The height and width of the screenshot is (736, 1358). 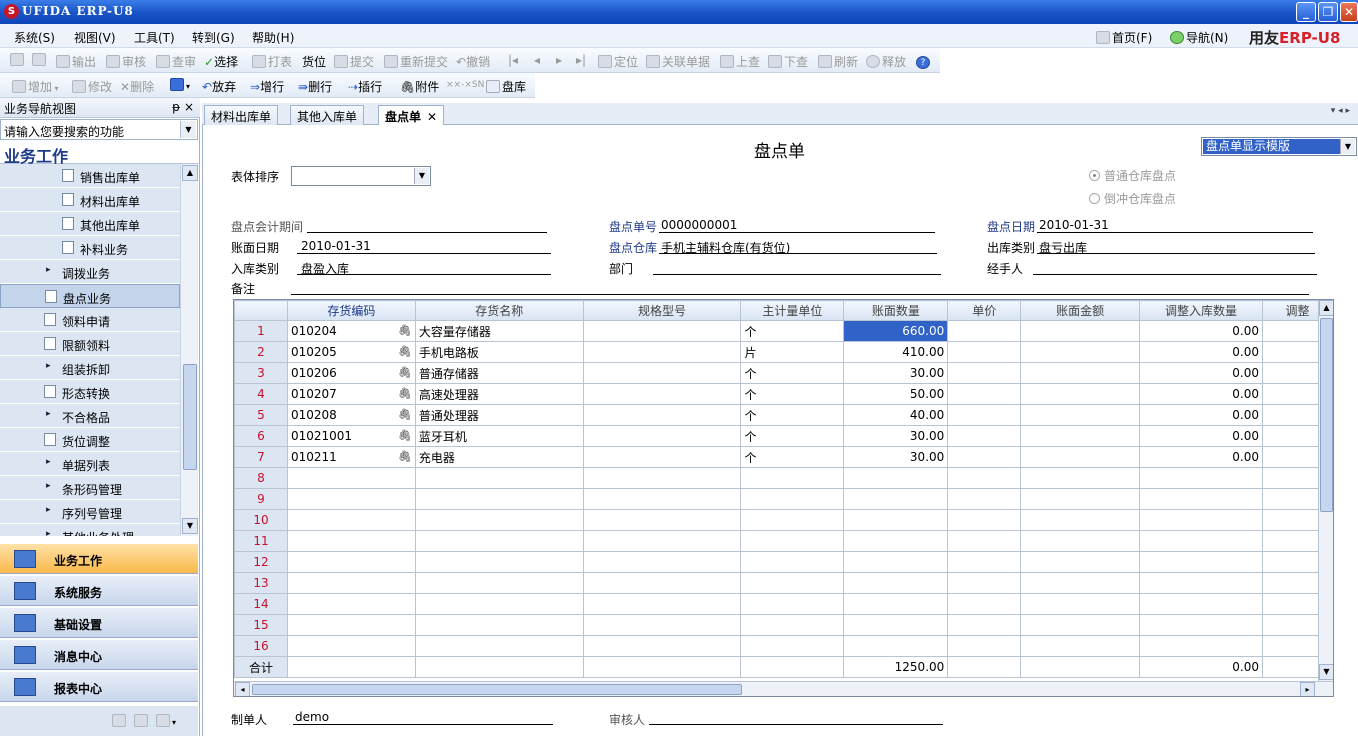 I want to click on add-row-button: ⇒增行, so click(x=267, y=86).